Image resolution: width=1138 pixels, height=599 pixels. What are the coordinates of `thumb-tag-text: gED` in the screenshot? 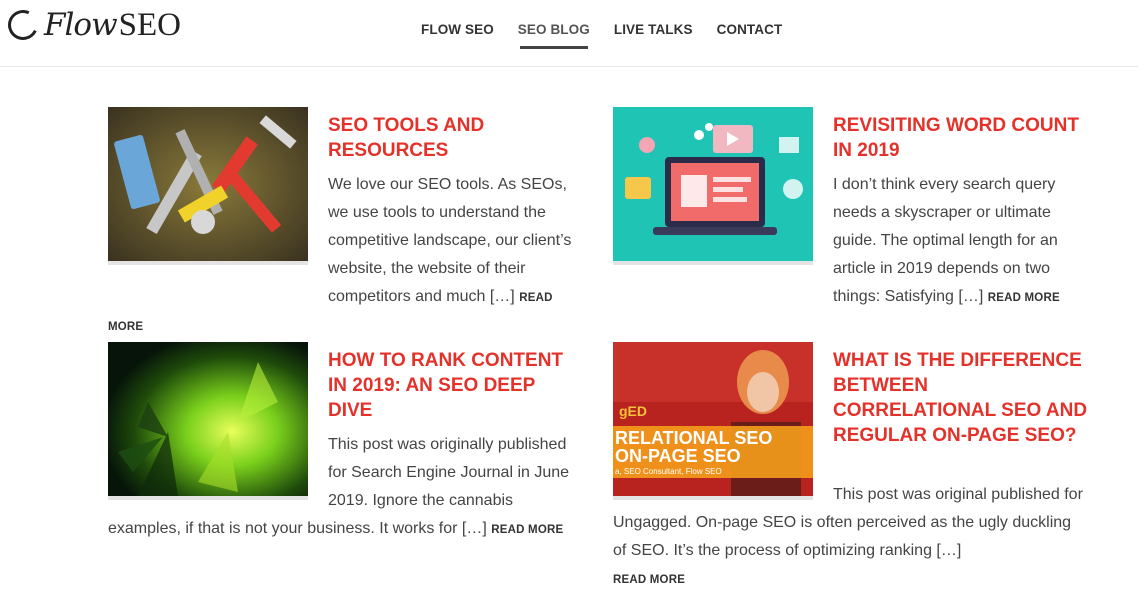 It's located at (633, 411).